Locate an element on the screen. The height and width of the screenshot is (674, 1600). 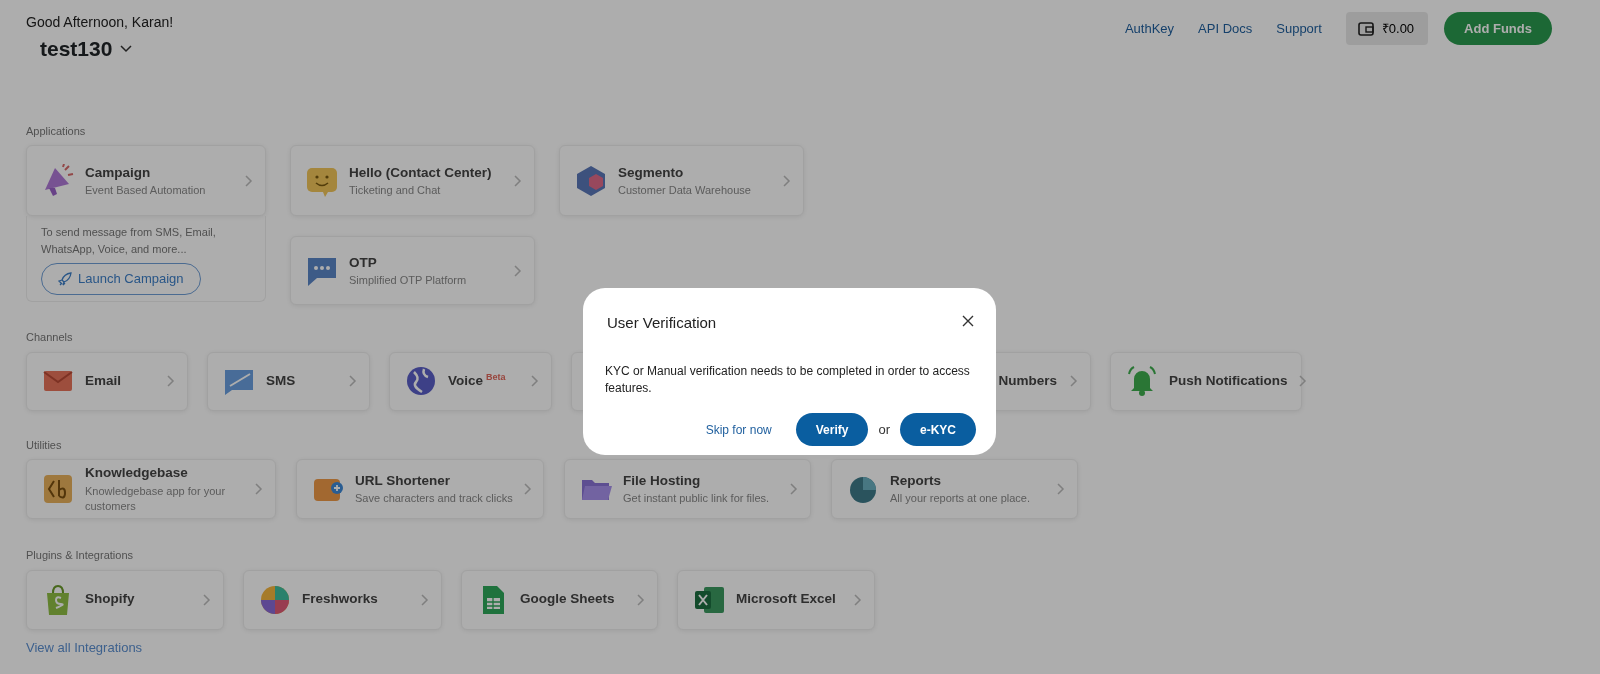
verify-button: Verify is located at coordinates (832, 430).